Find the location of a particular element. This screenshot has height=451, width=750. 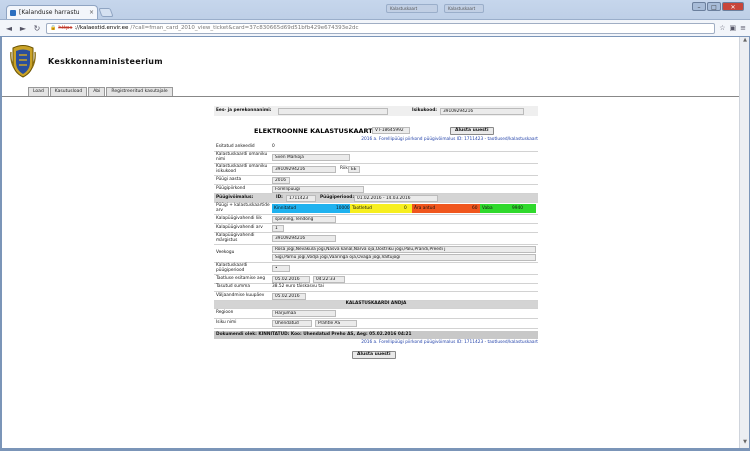

reload-icon: ↻ is located at coordinates (37, 28).